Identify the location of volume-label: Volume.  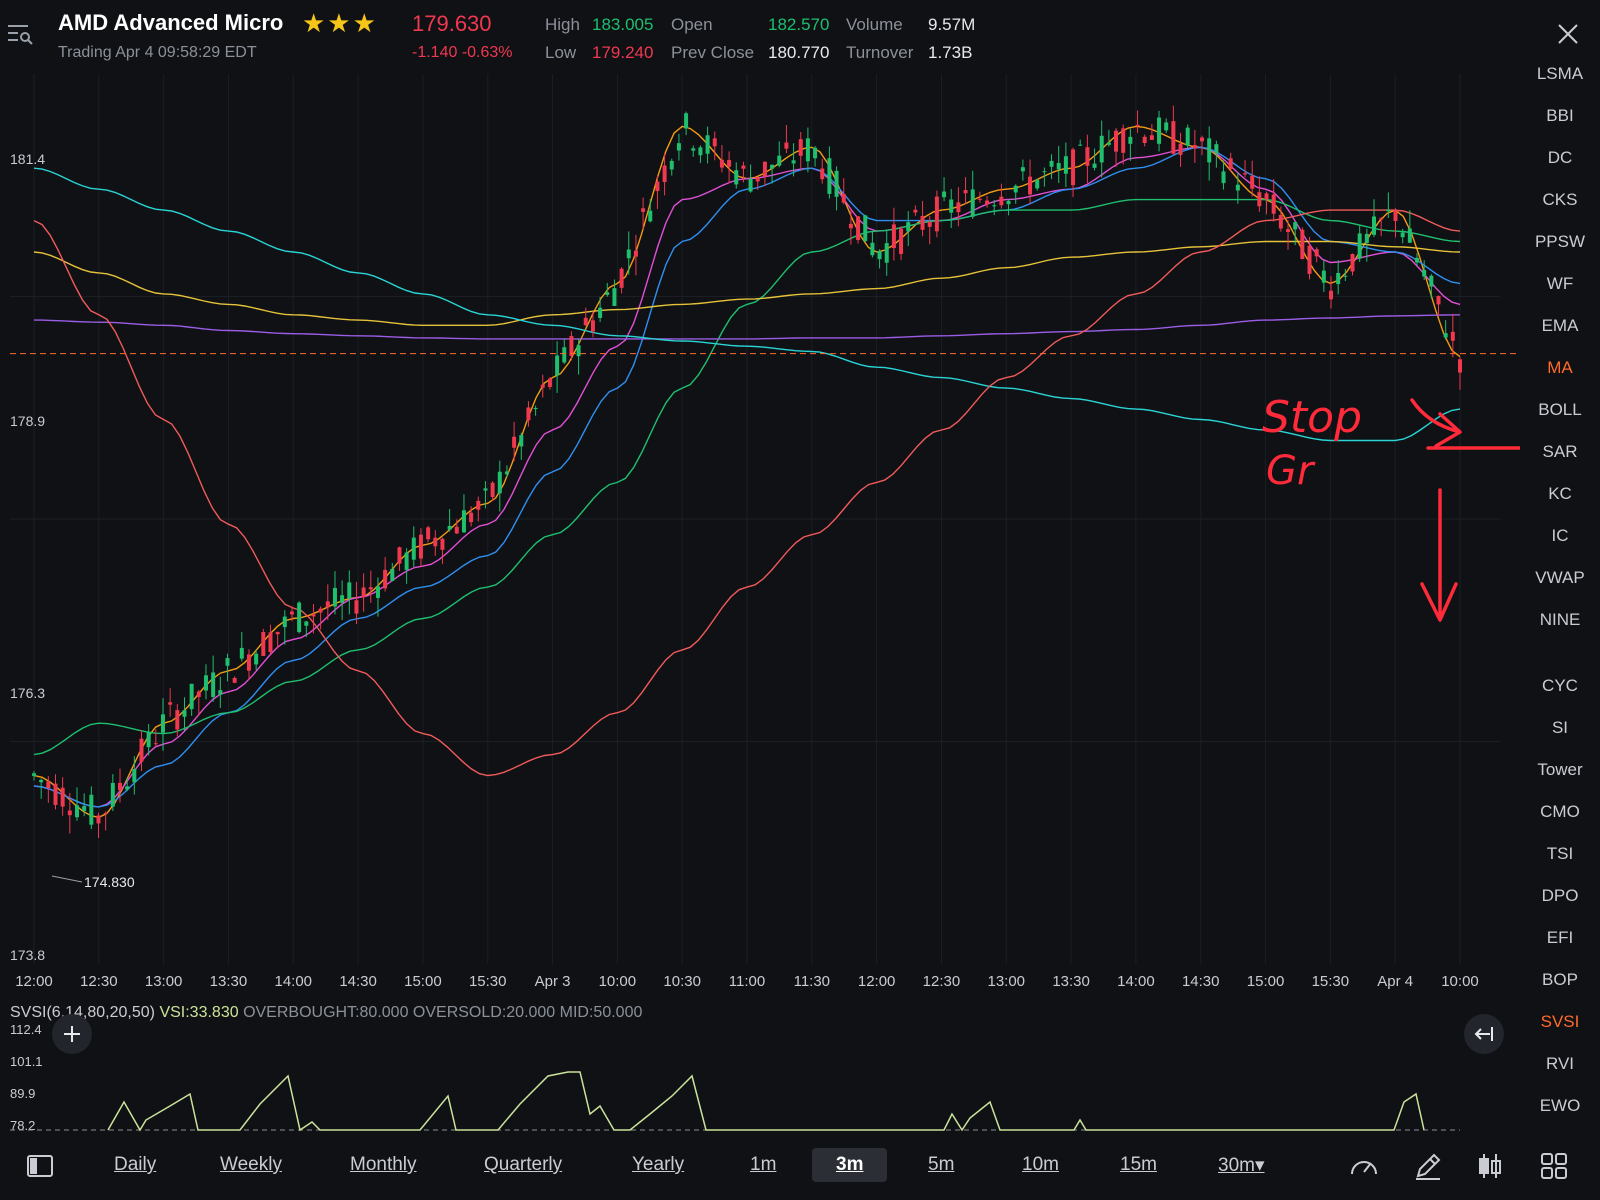
(874, 24).